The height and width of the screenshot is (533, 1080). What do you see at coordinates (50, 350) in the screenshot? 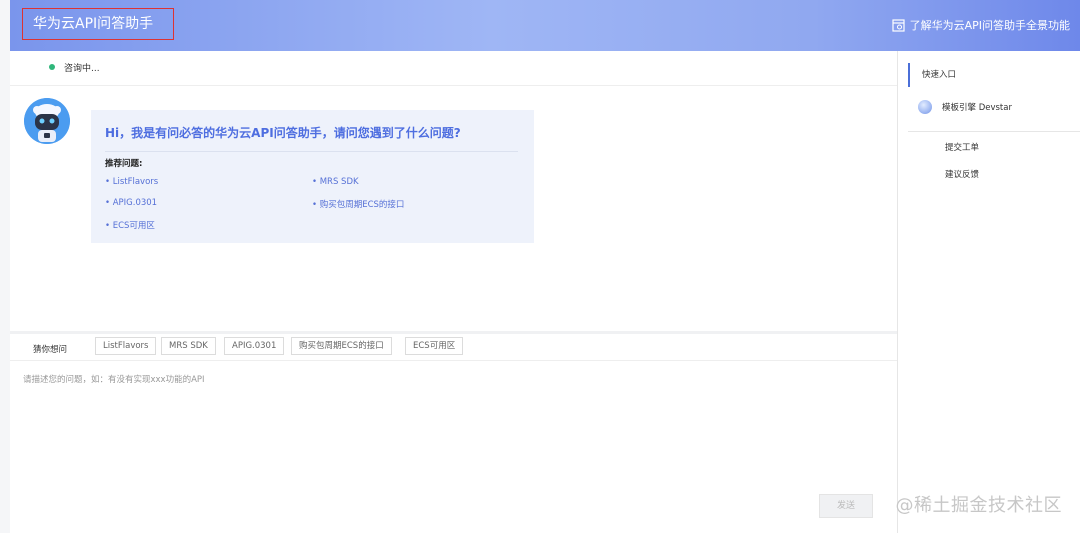
I see `suggestion-label: 猜你想问` at bounding box center [50, 350].